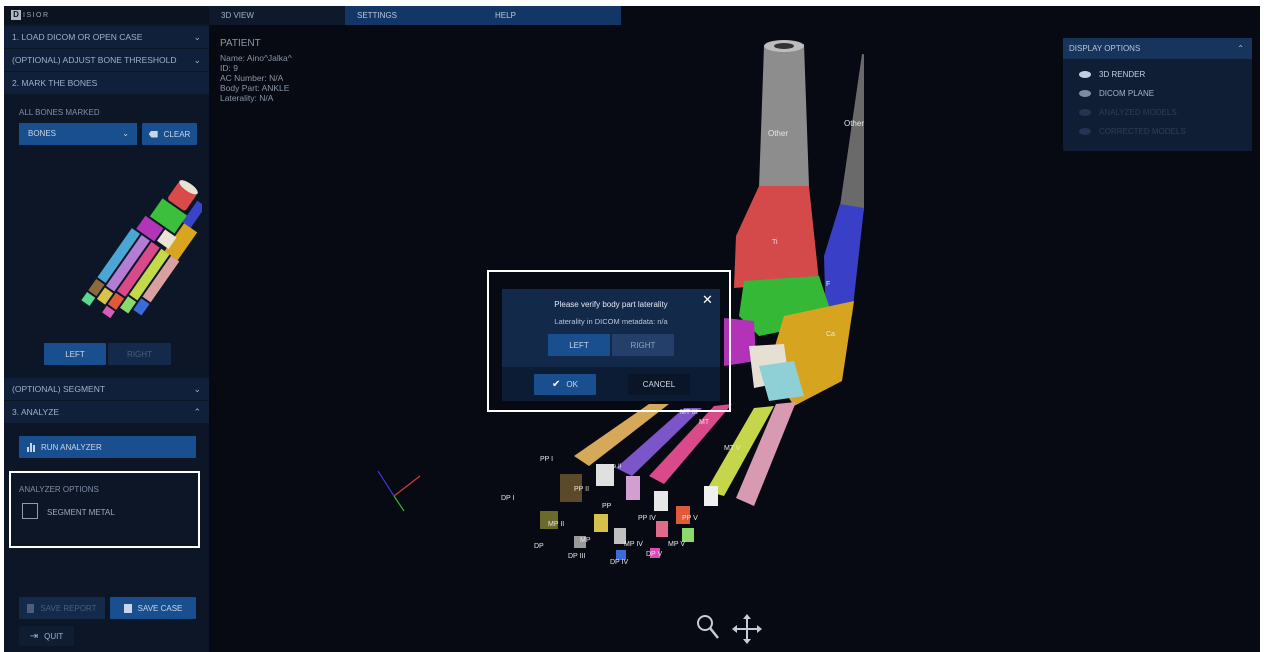 This screenshot has height=652, width=1264. Describe the element at coordinates (42, 133) in the screenshot. I see `bones-select-value: BONES` at that location.